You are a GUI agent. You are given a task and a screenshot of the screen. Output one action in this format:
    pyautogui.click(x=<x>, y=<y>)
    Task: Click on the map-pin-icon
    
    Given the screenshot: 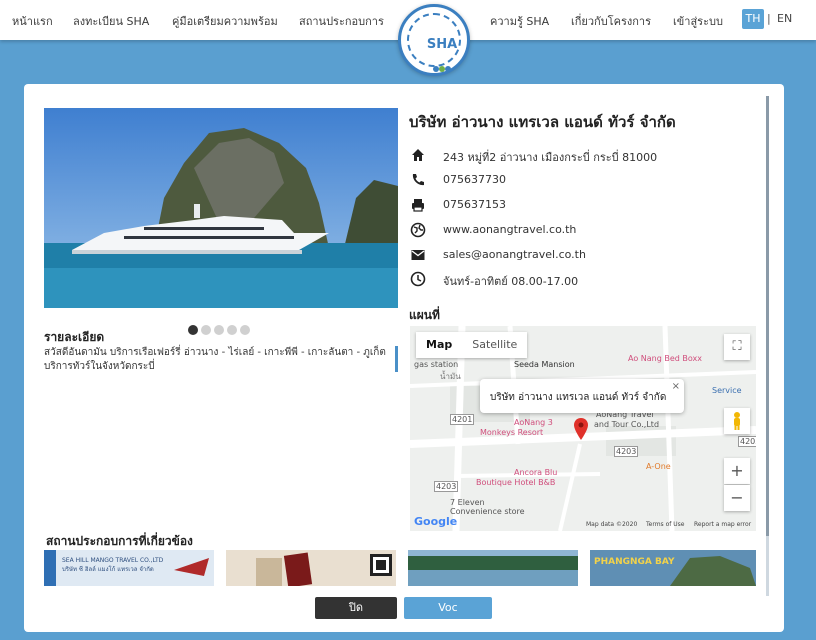 What is the action you would take?
    pyautogui.click(x=581, y=429)
    